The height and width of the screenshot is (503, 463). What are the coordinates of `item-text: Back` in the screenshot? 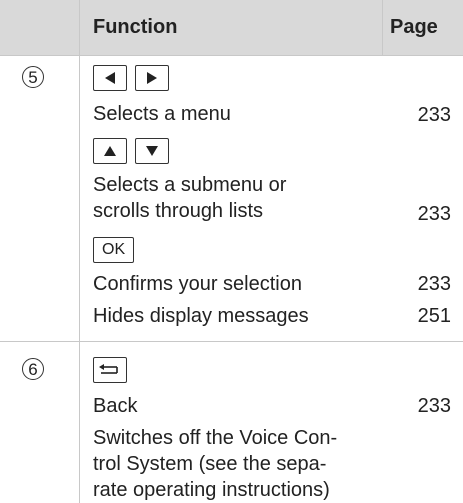 It's located at (115, 406).